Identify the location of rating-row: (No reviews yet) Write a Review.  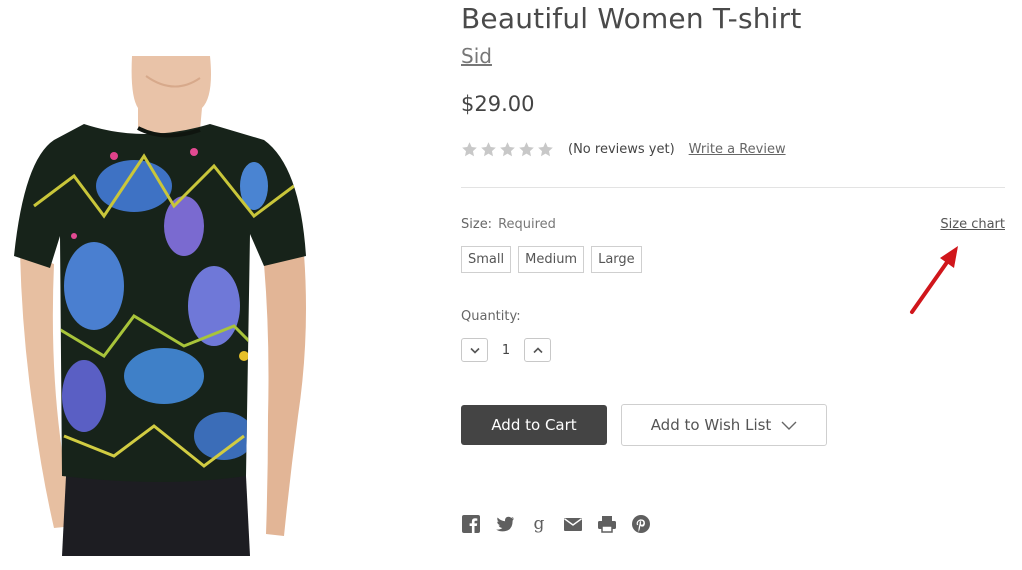
(623, 149).